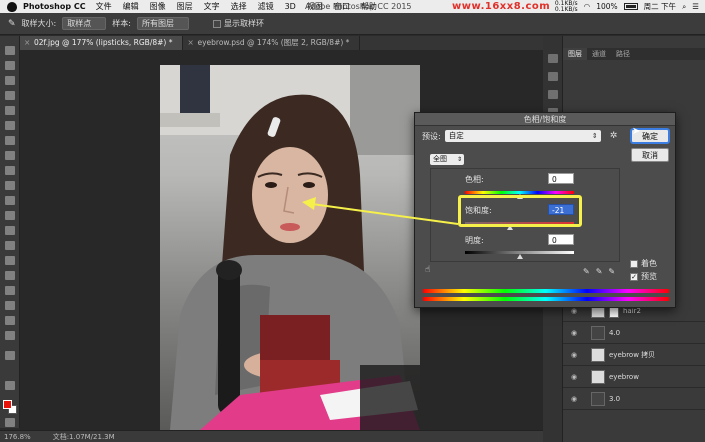 The height and width of the screenshot is (442, 705). Describe the element at coordinates (10, 200) in the screenshot. I see `eraser-tool-icon` at that location.